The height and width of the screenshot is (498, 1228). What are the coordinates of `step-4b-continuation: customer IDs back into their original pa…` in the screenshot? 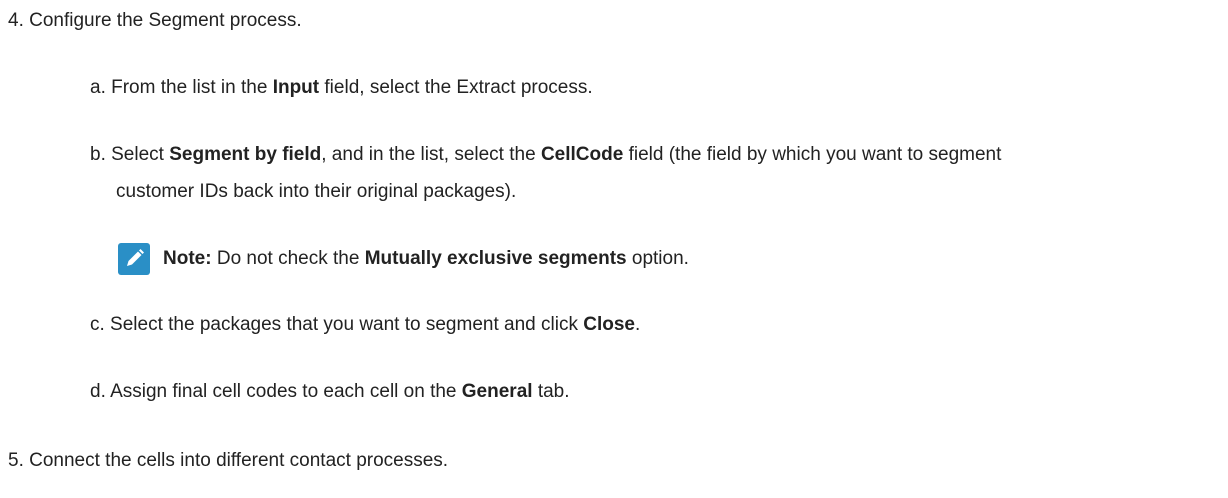 It's located at (316, 191).